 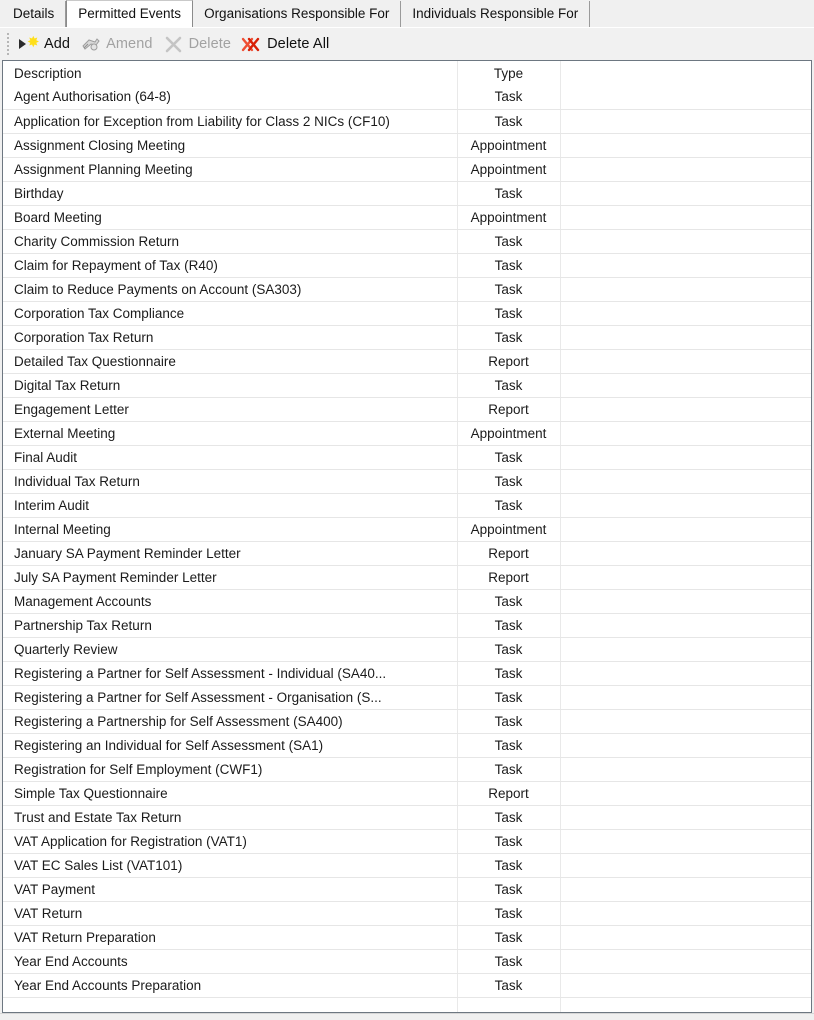 I want to click on delete-all-icon, so click(x=251, y=44).